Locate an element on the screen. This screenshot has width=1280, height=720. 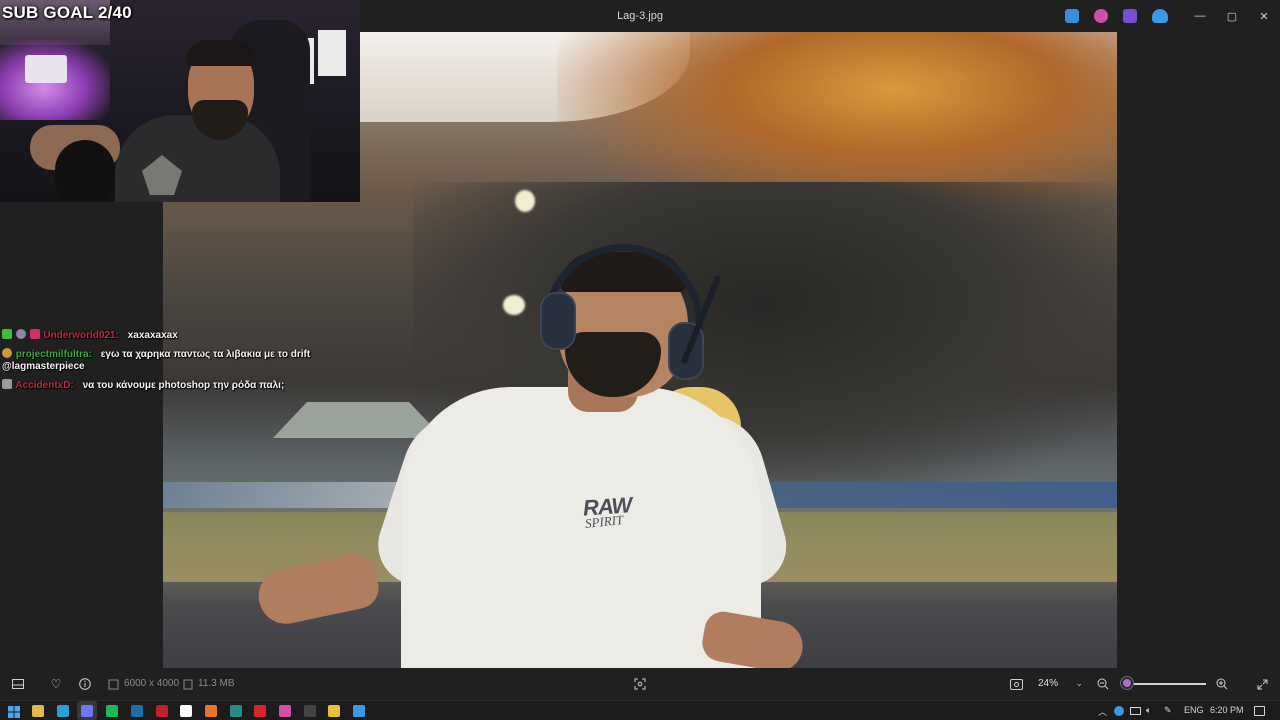
taskbar-edge-icon is located at coordinates (62, 711).